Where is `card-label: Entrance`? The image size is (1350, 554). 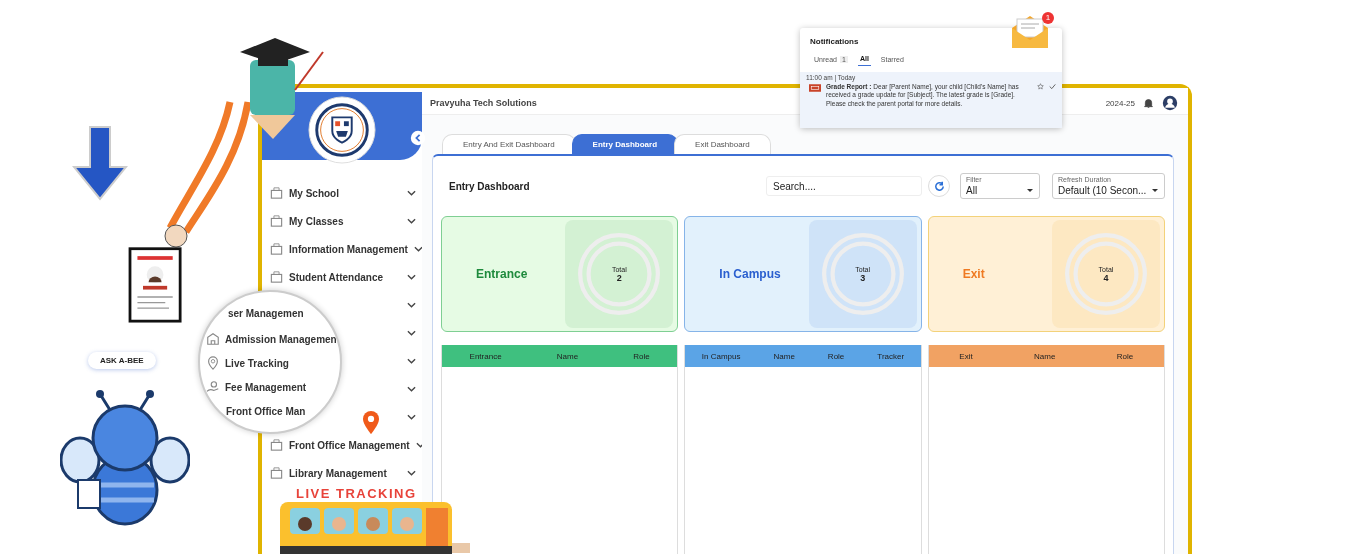 card-label: Entrance is located at coordinates (502, 274).